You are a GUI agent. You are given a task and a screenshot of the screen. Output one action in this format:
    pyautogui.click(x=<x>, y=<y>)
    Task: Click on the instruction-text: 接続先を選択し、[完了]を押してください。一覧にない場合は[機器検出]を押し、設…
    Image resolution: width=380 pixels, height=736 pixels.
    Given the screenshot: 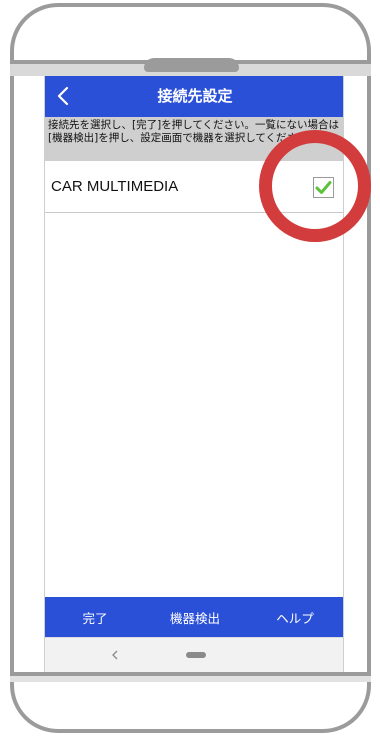 What is the action you would take?
    pyautogui.click(x=194, y=139)
    